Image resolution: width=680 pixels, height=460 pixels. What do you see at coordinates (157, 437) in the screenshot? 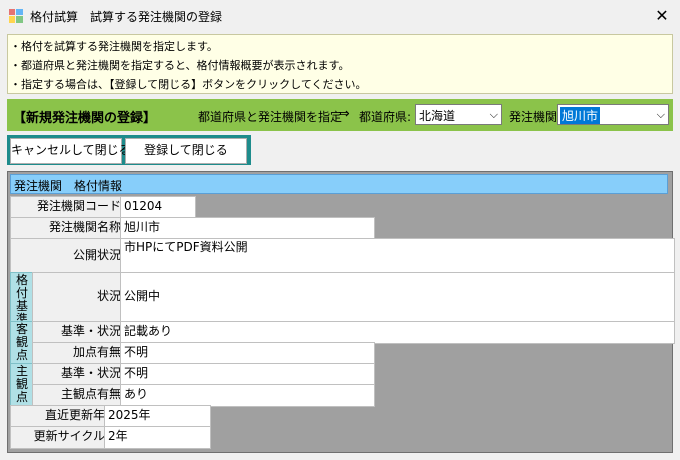
I see `cycle-value: 2年` at bounding box center [157, 437].